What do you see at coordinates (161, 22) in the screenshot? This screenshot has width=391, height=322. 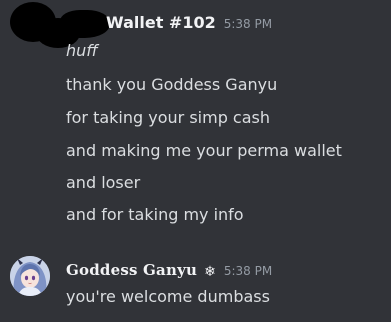 I see `username: Wallet #102` at bounding box center [161, 22].